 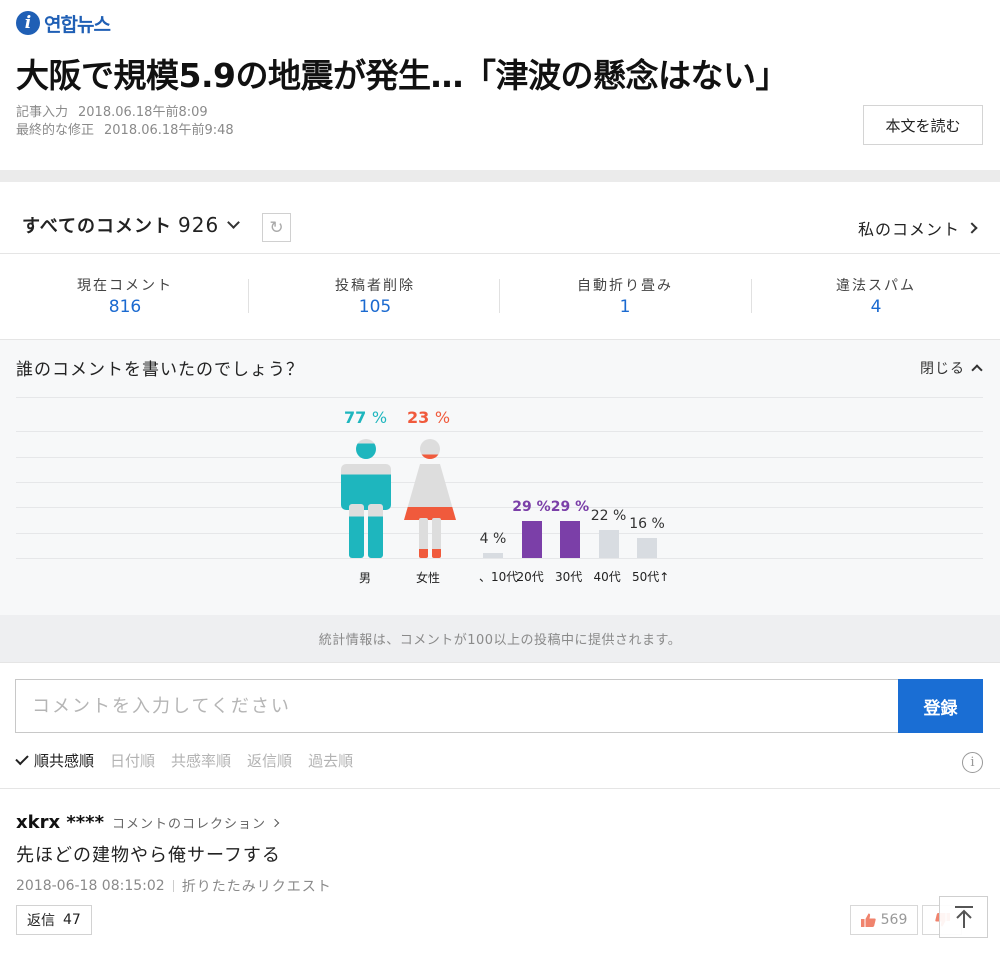 I want to click on published-time: 2018.06.18午前8:09, so click(x=143, y=112).